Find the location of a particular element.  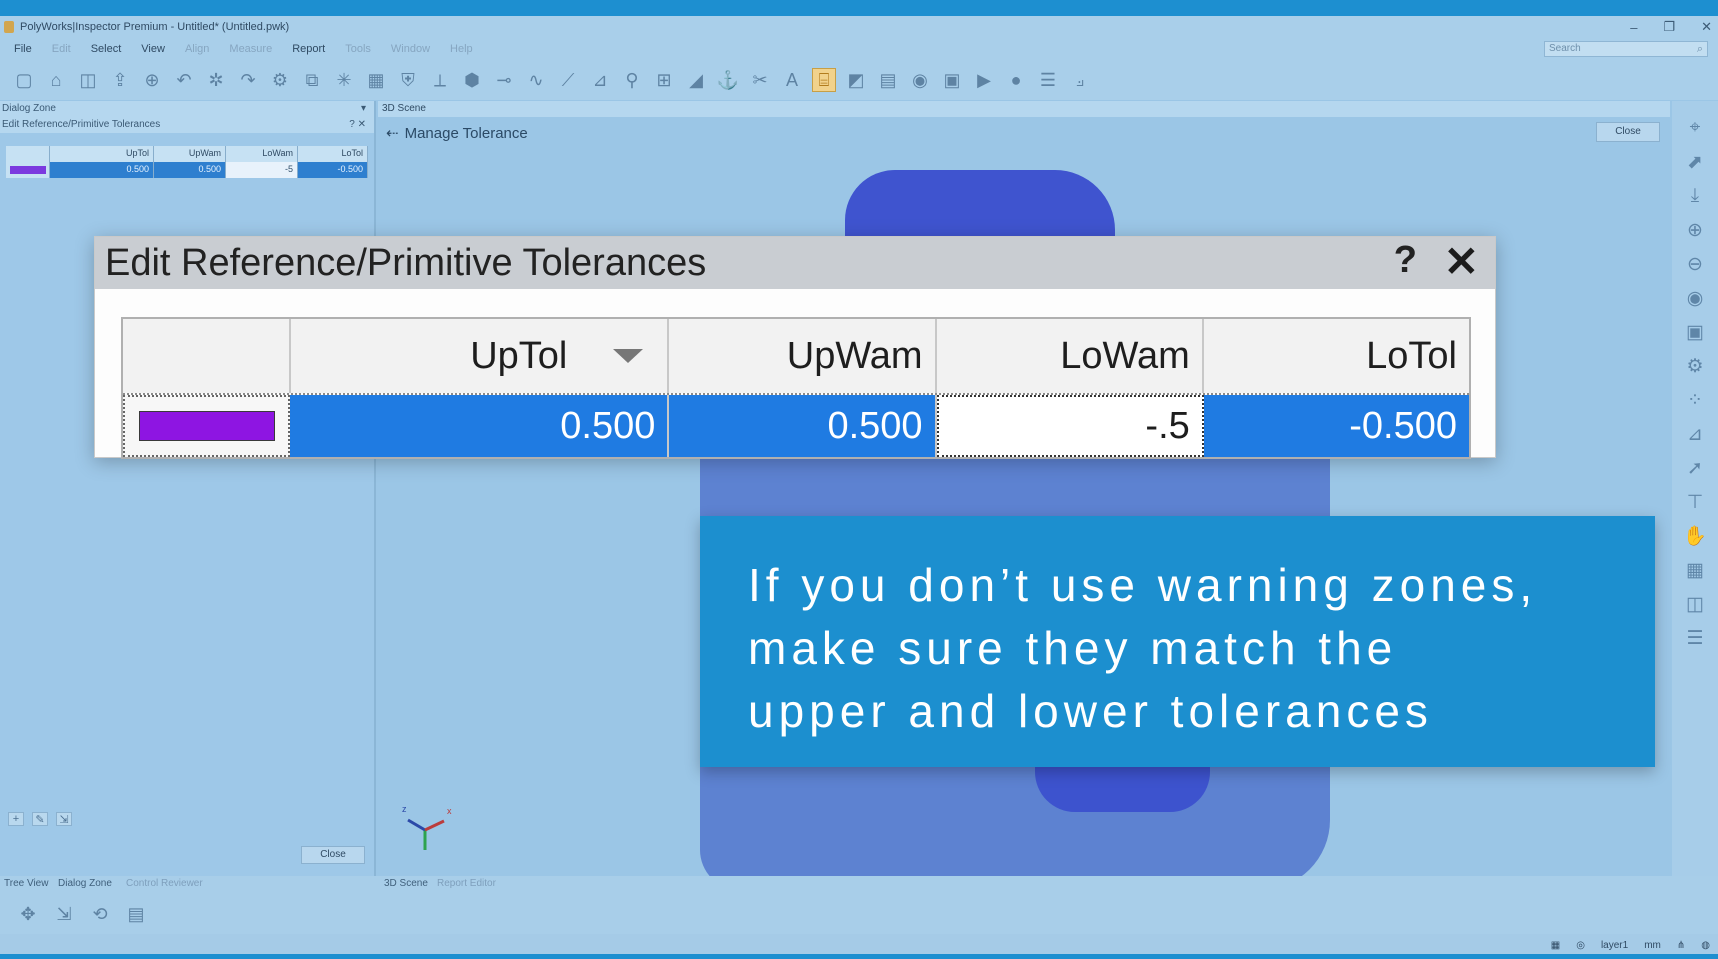

menu-window: Window is located at coordinates (410, 49).